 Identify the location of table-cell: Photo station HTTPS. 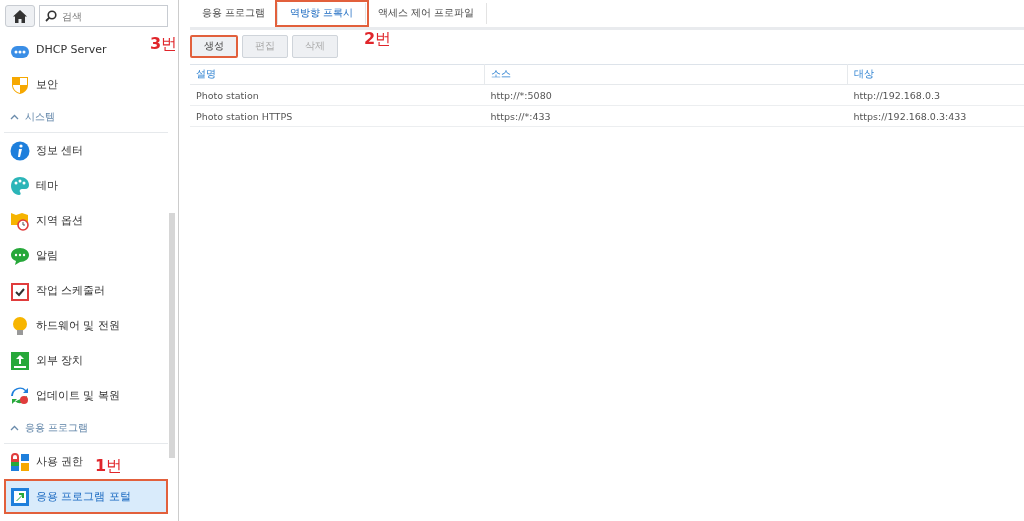
(337, 116).